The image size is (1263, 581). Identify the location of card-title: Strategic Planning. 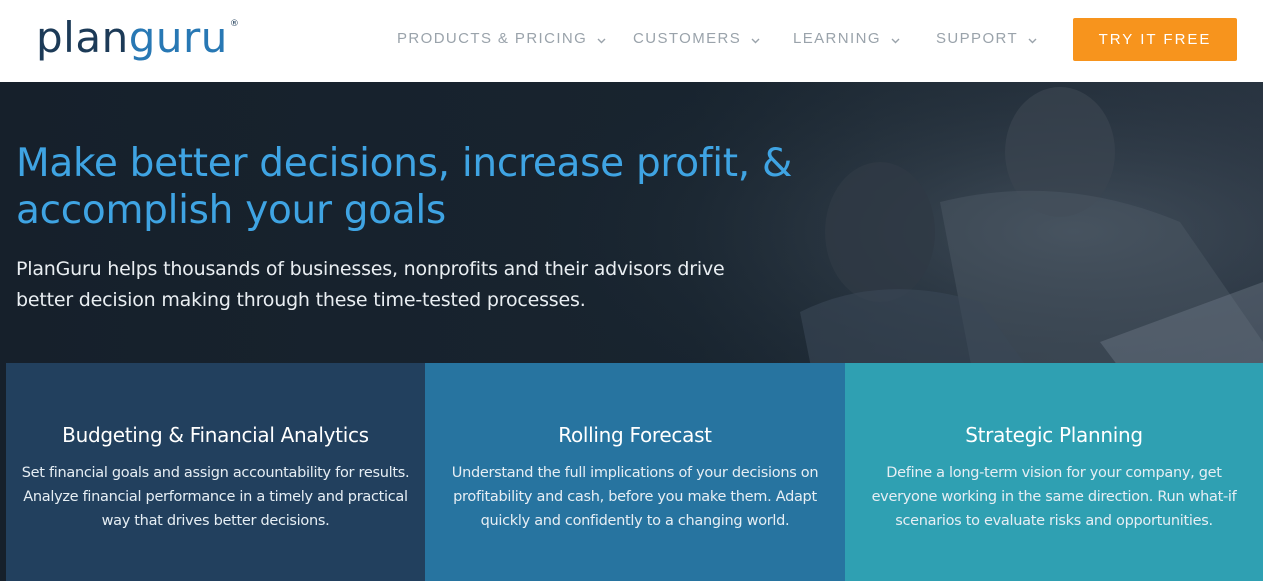
(1054, 435).